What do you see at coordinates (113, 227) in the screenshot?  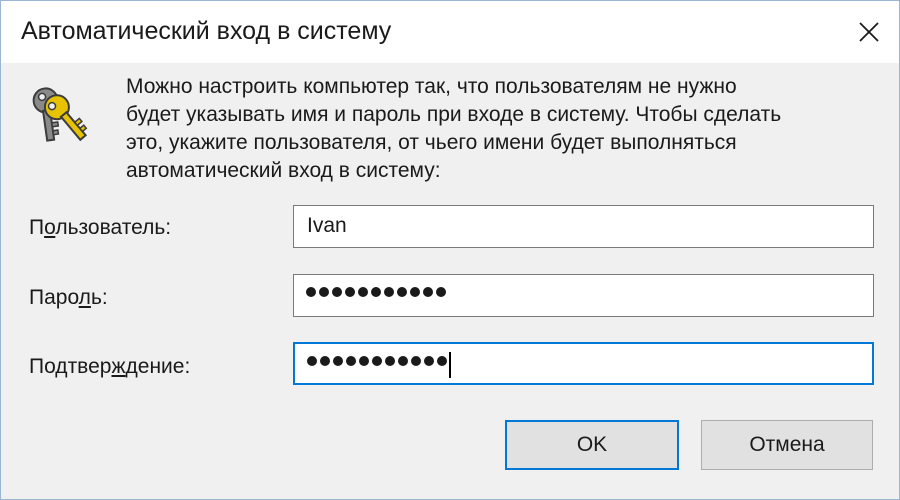 I see `user-label-part: льзователь:` at bounding box center [113, 227].